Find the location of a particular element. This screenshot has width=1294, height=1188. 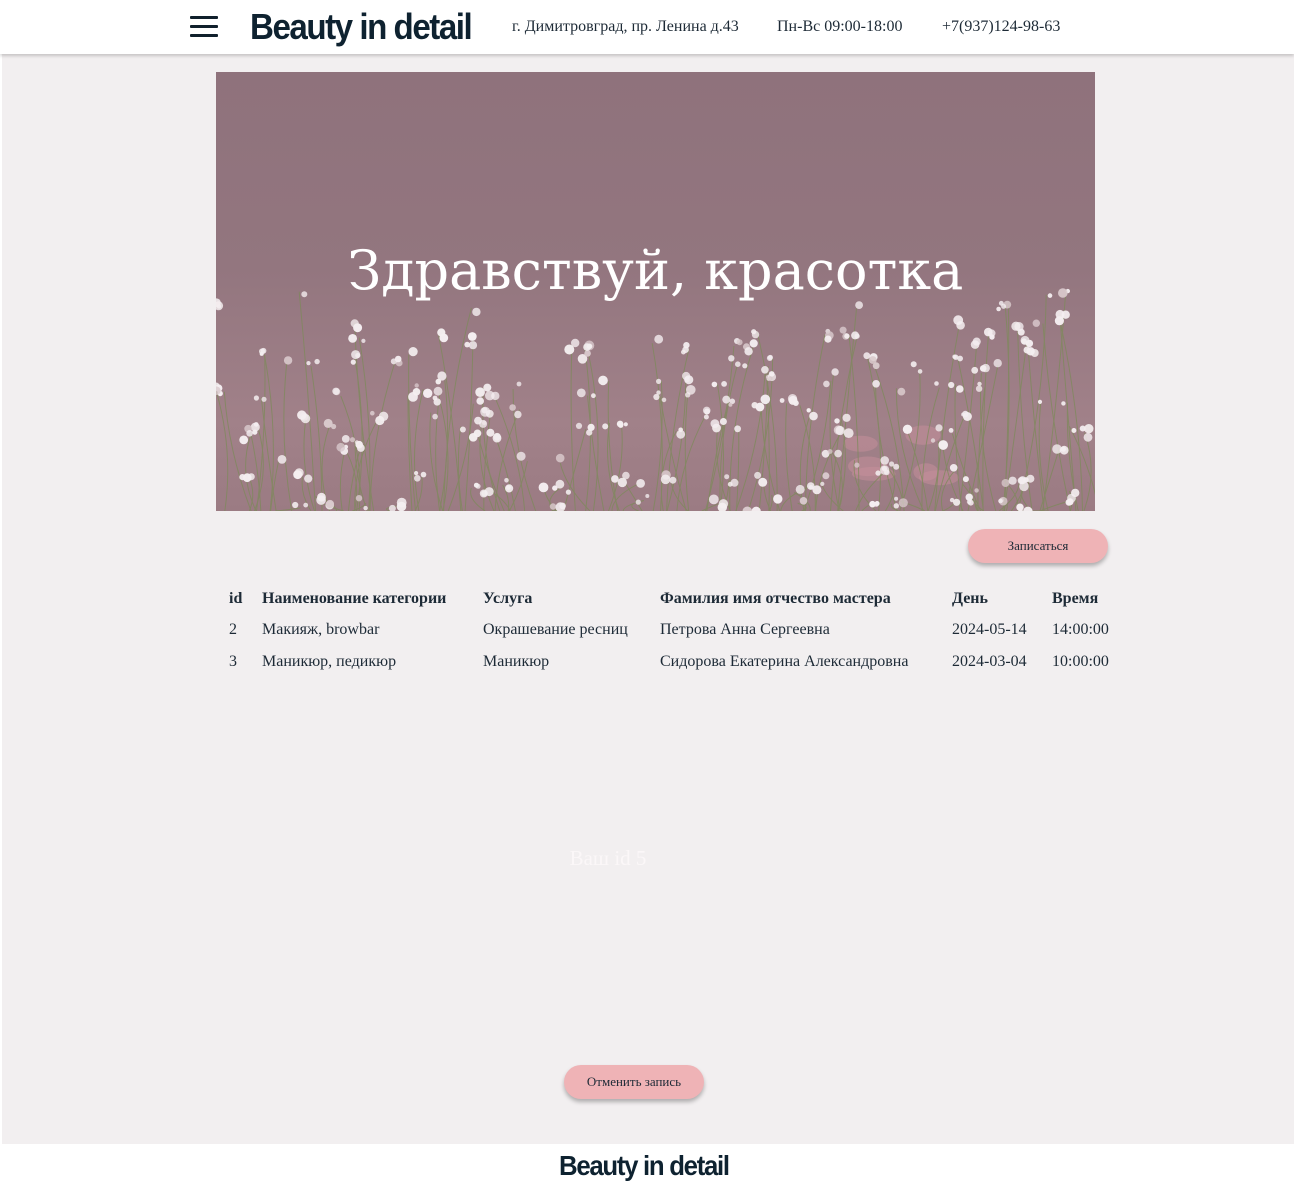

column-header-time: Время is located at coordinates (1075, 598).